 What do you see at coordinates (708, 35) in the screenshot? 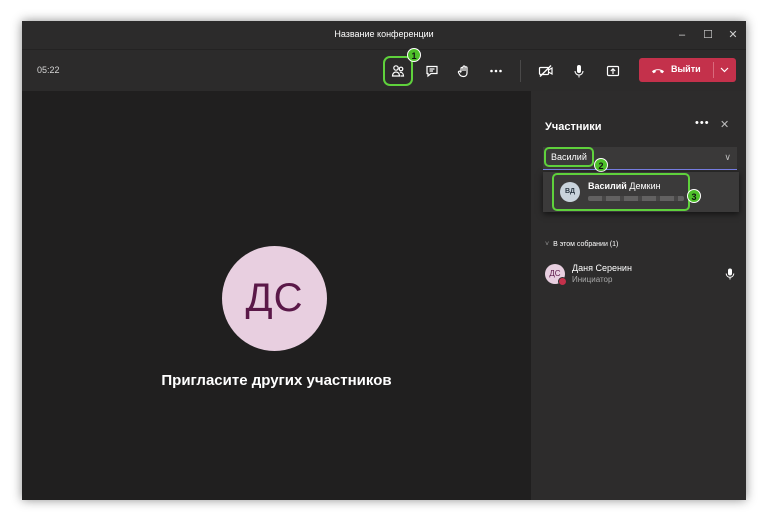
I see `maximize-button: ☐` at bounding box center [708, 35].